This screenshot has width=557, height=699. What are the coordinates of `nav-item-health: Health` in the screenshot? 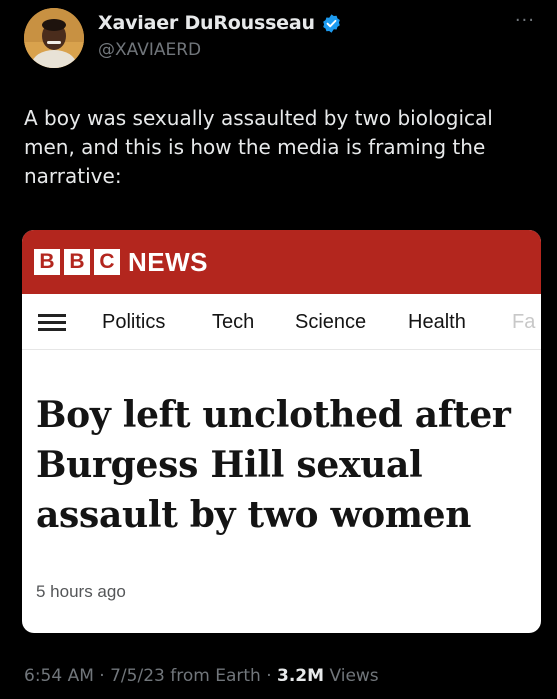 It's located at (437, 322).